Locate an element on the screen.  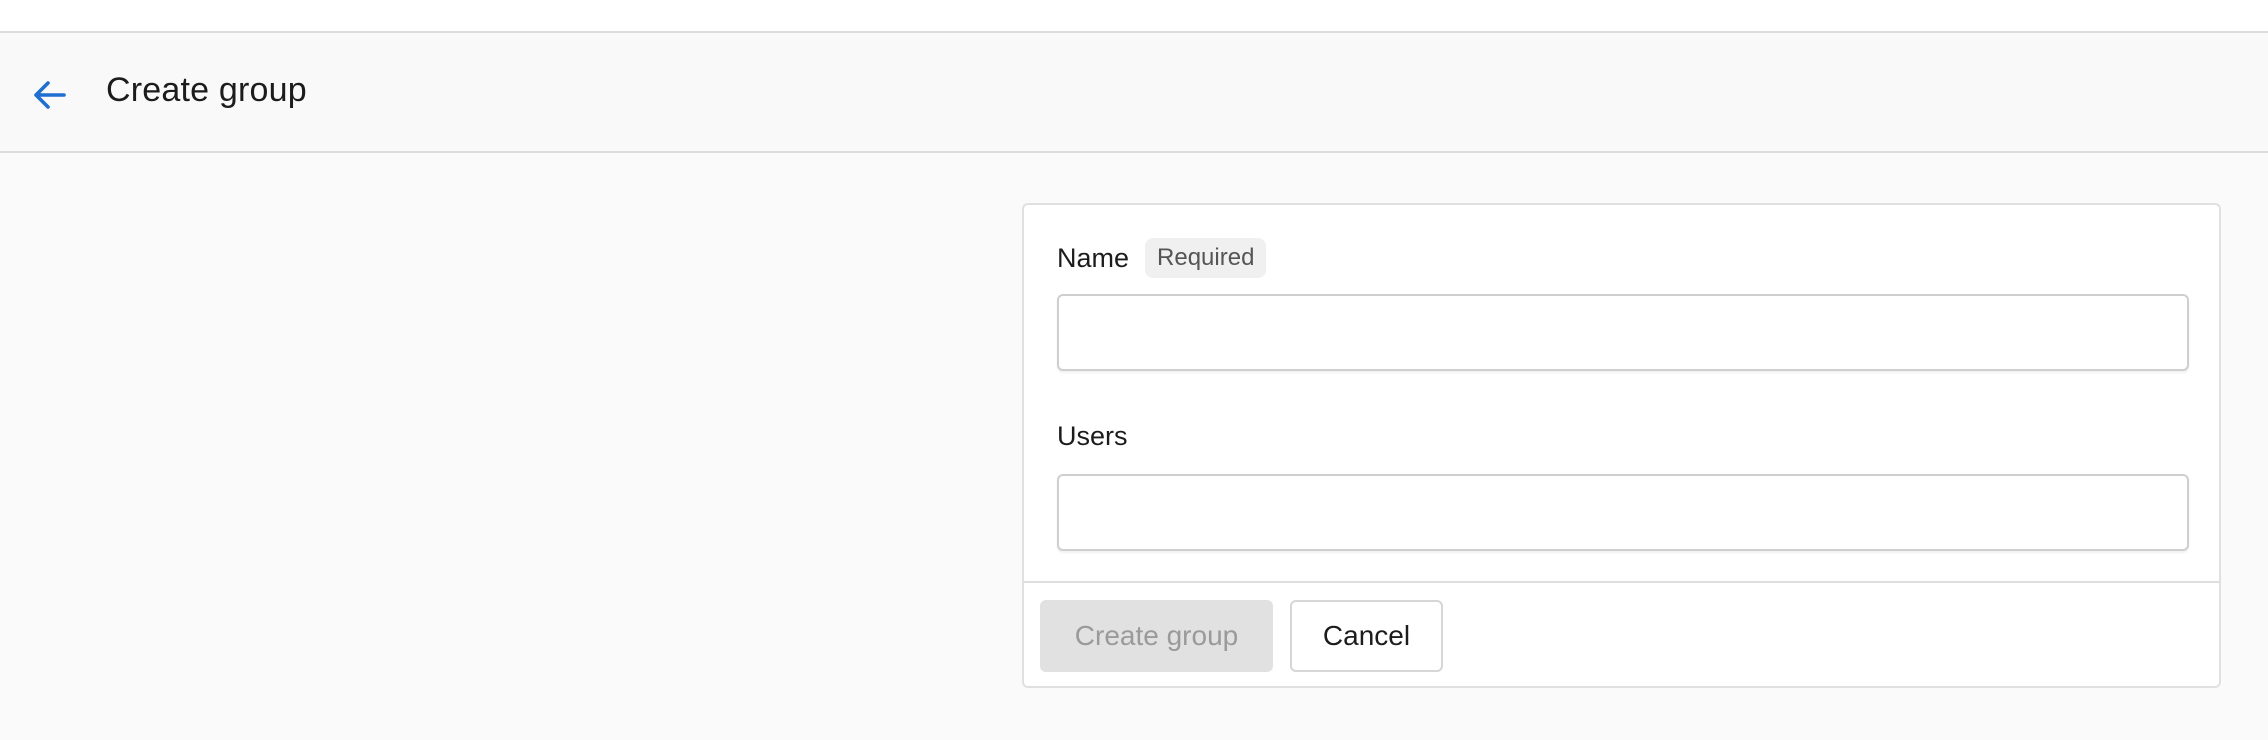
back-button is located at coordinates (50, 95).